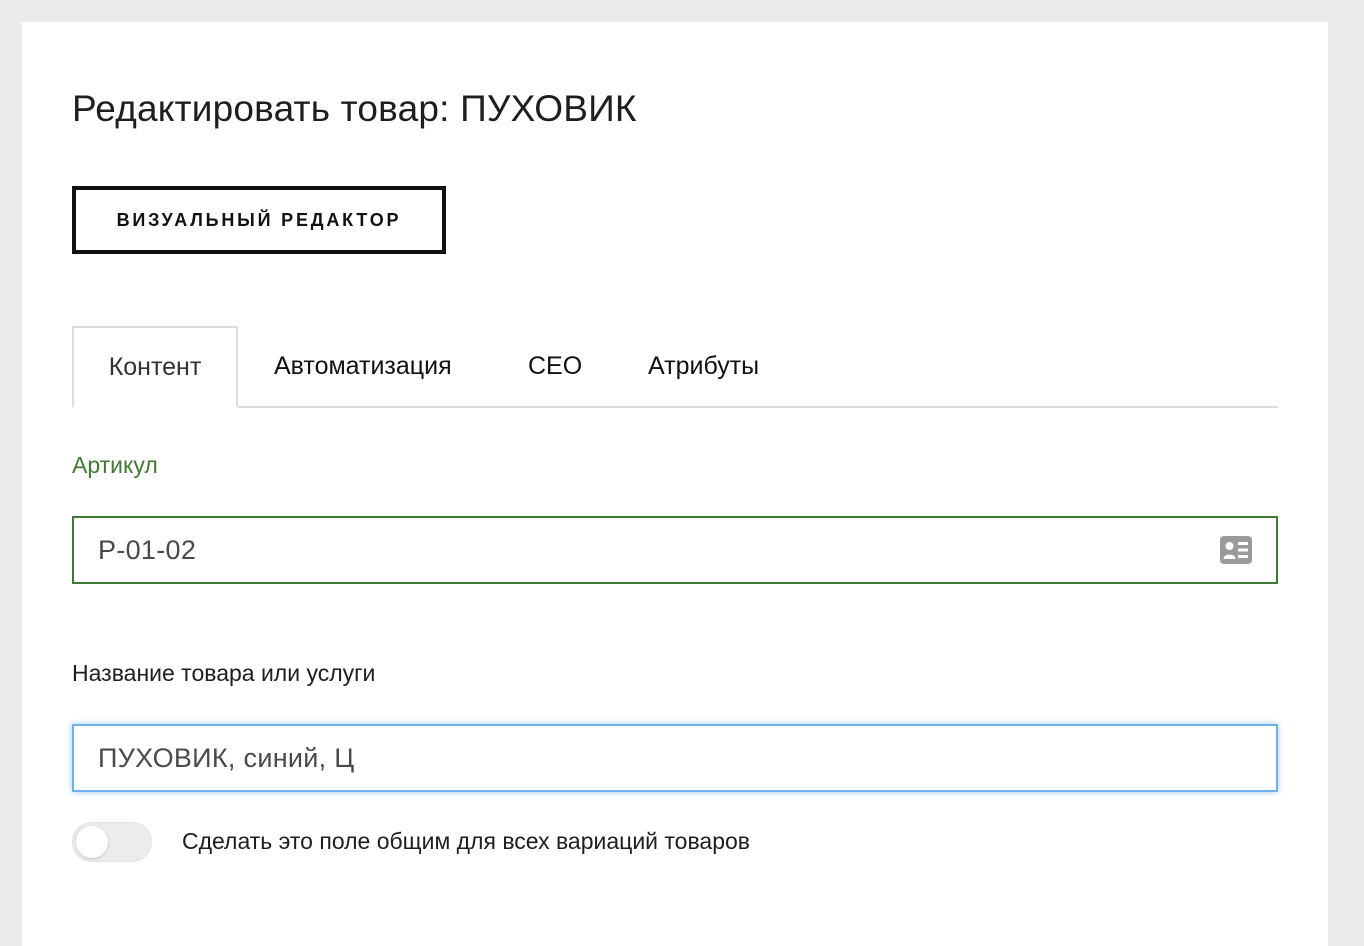 The width and height of the screenshot is (1364, 946). What do you see at coordinates (1236, 550) in the screenshot?
I see `contact-card-icon` at bounding box center [1236, 550].